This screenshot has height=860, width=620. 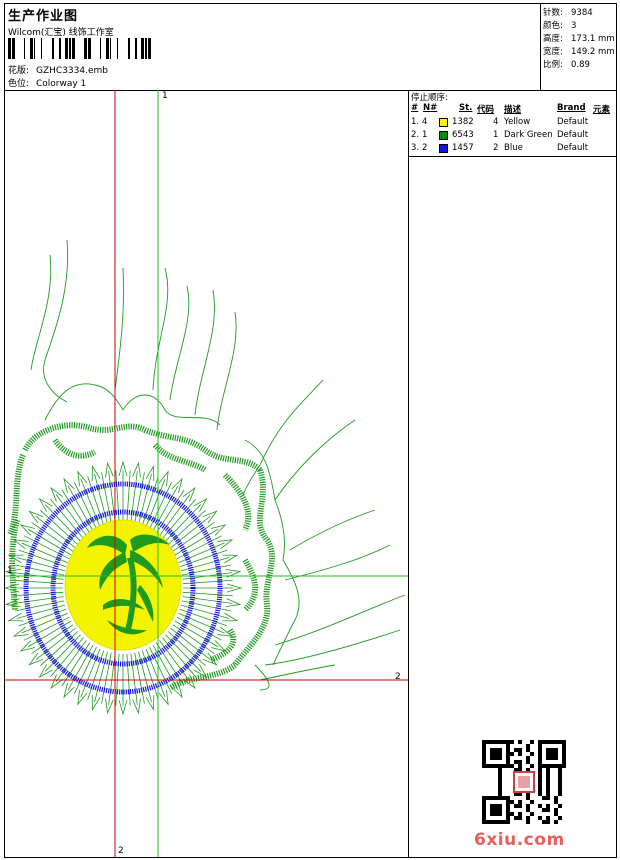 I want to click on stop-sequence-title: 停止顺序:, so click(x=429, y=98).